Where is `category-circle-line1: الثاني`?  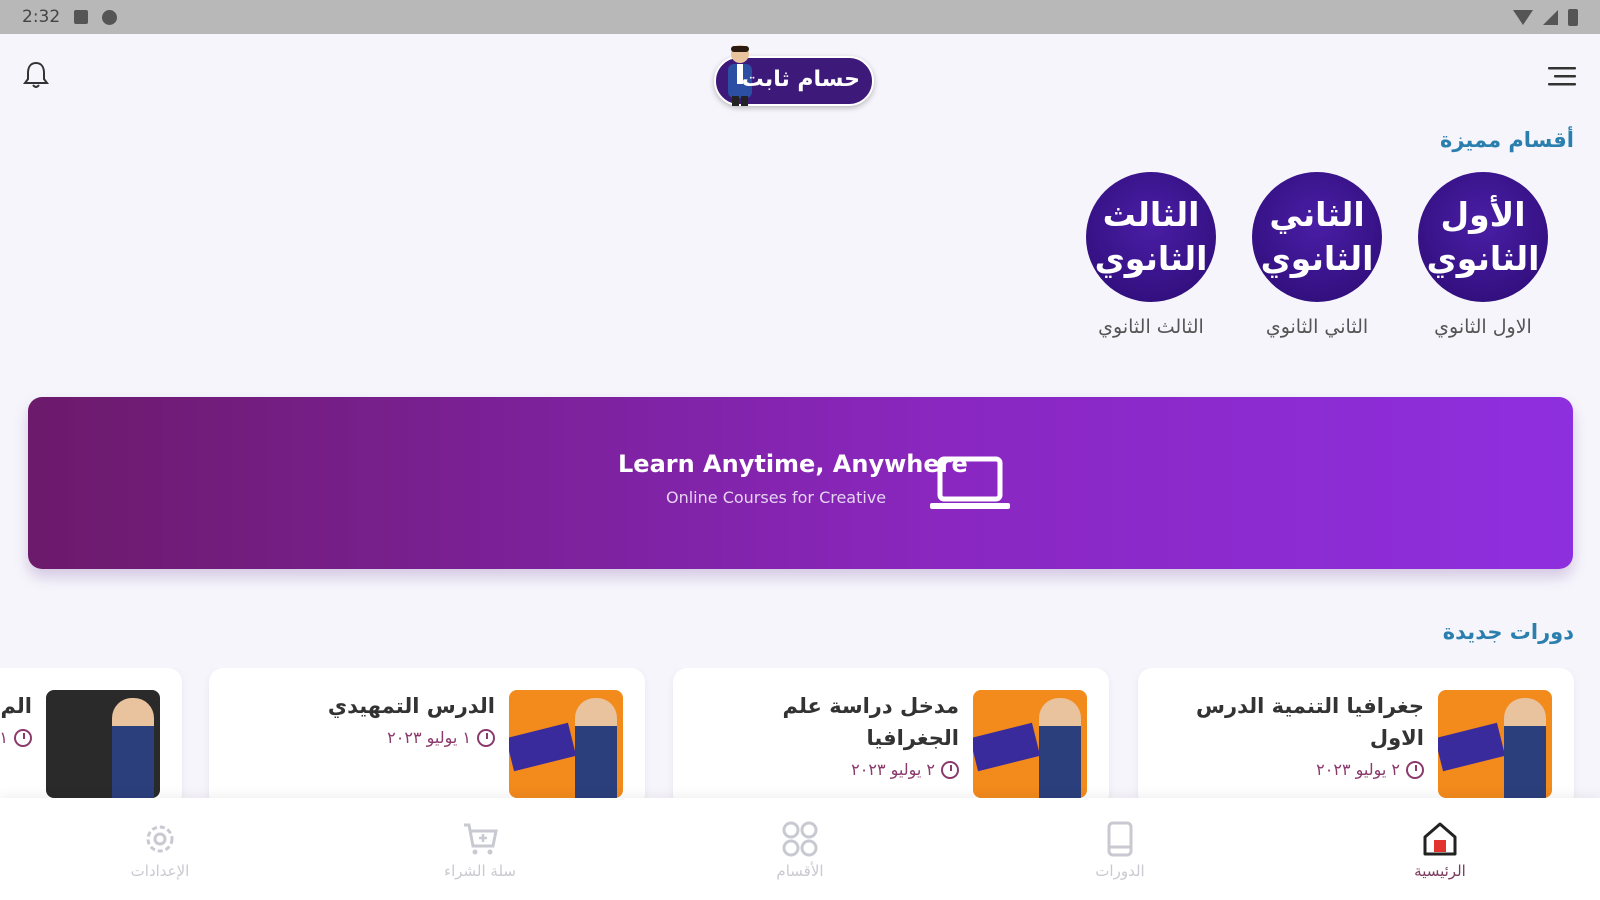 category-circle-line1: الثاني is located at coordinates (1317, 214).